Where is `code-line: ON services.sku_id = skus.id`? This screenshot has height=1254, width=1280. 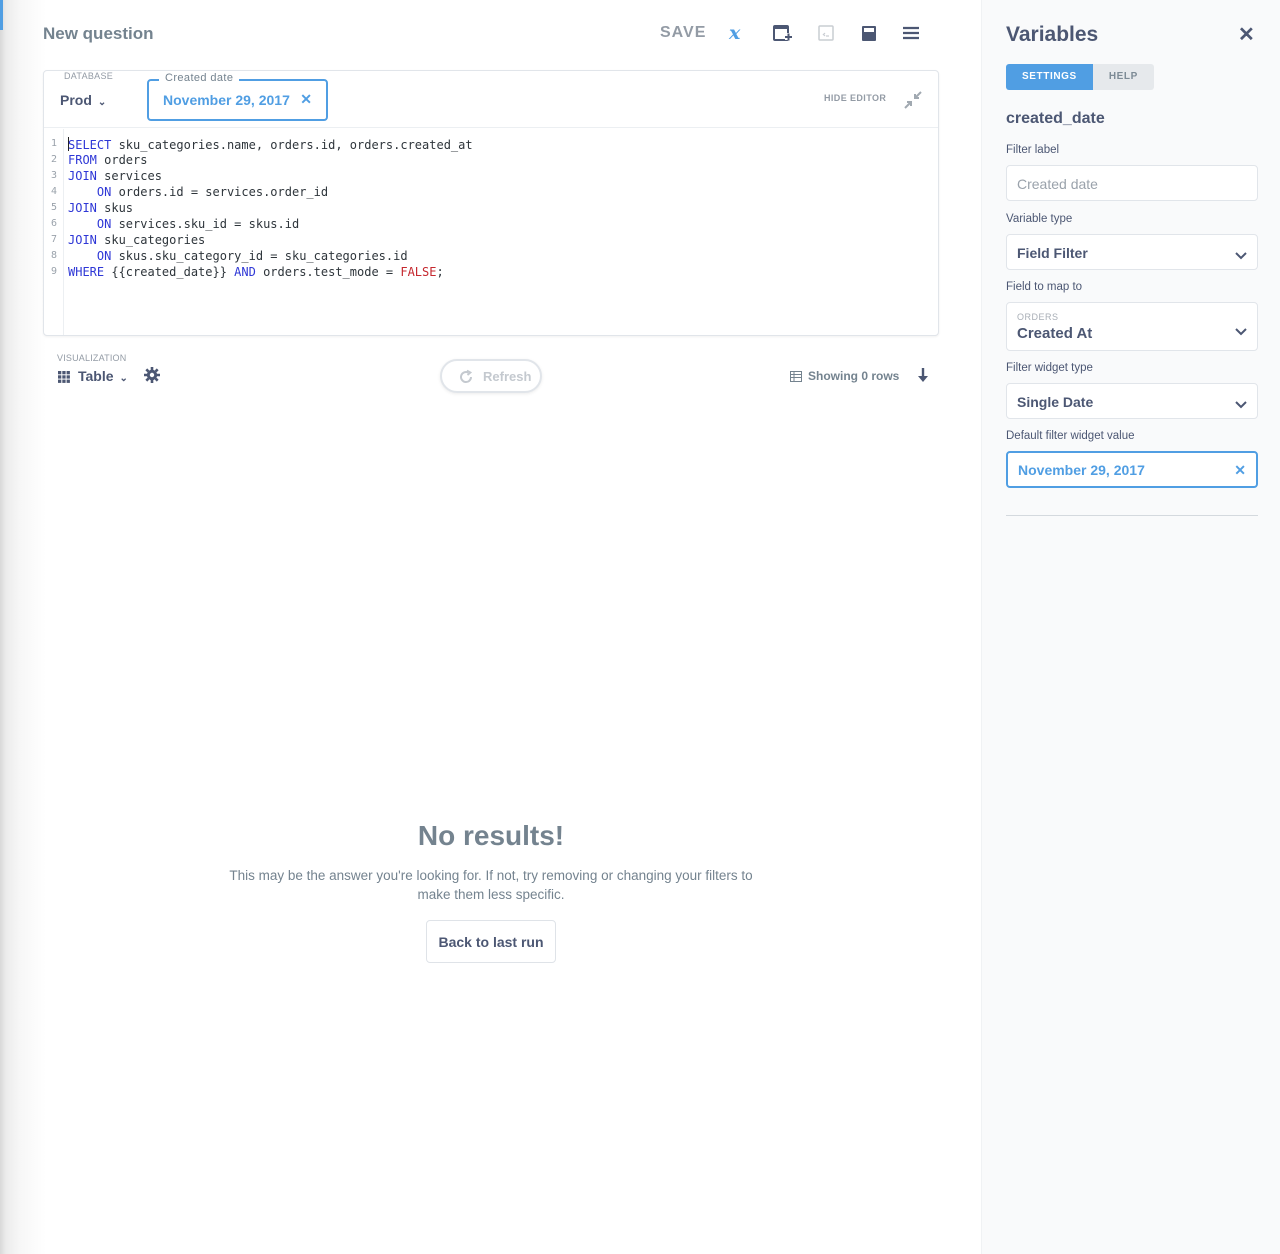 code-line: ON services.sku_id = skus.id is located at coordinates (183, 224).